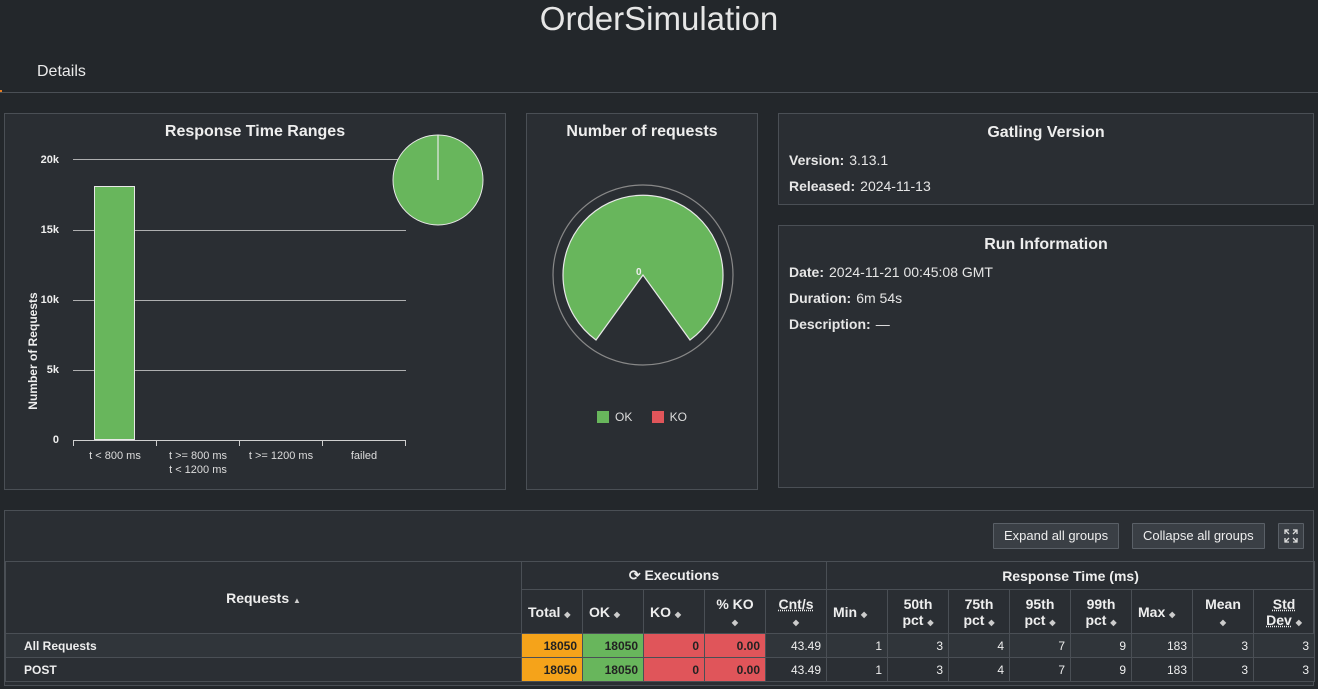  What do you see at coordinates (807, 272) in the screenshot?
I see `date-label: Date:` at bounding box center [807, 272].